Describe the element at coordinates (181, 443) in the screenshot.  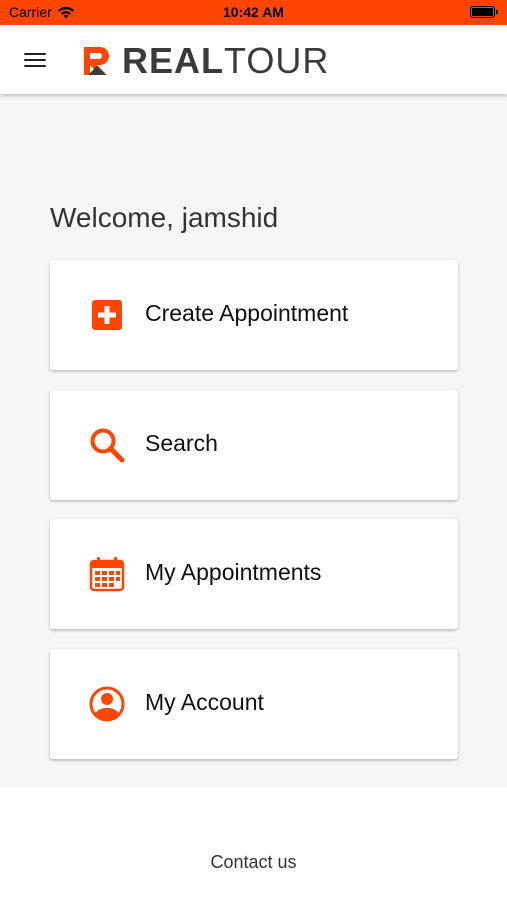
I see `search-label: Search` at that location.